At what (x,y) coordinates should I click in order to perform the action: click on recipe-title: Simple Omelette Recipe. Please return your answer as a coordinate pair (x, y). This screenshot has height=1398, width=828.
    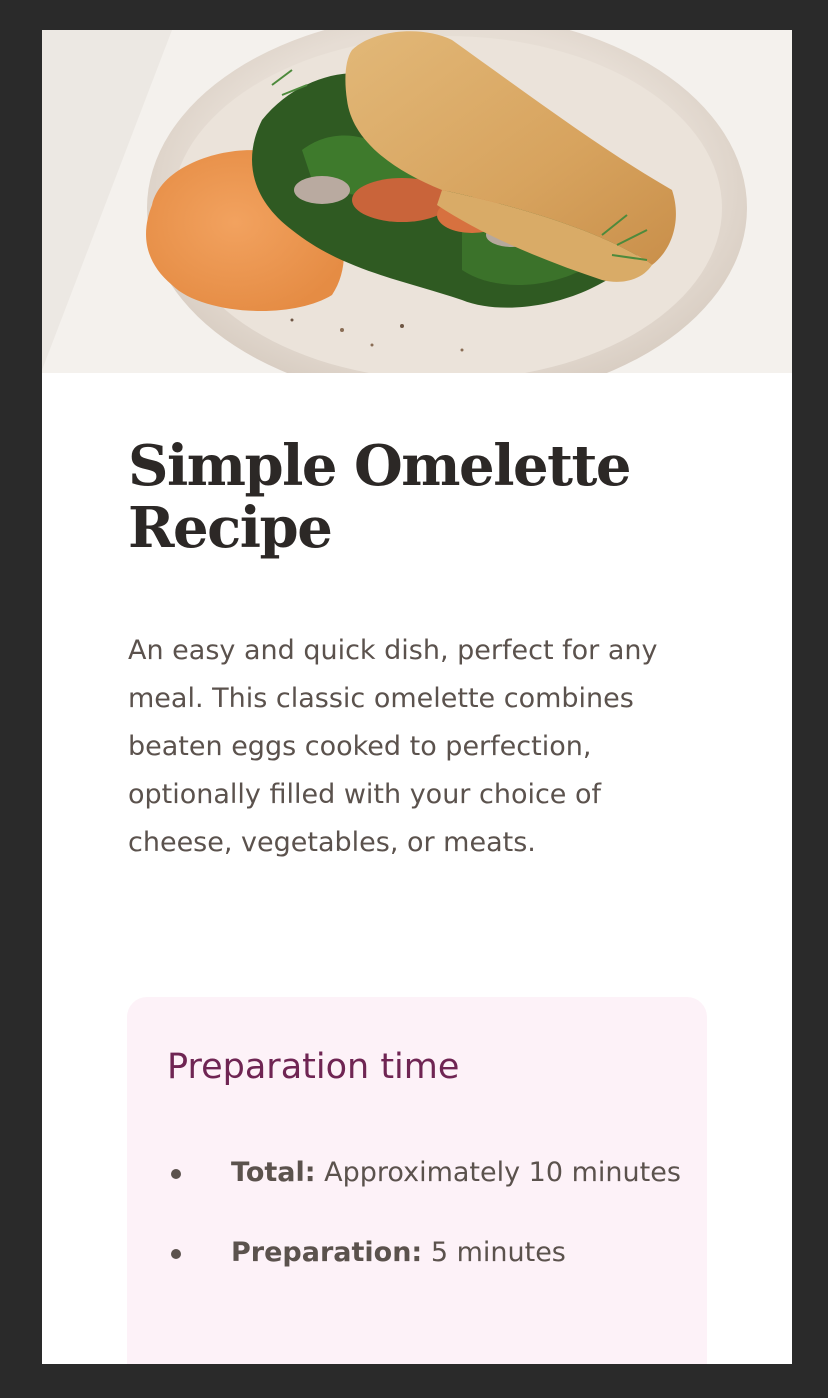
    Looking at the image, I should click on (379, 497).